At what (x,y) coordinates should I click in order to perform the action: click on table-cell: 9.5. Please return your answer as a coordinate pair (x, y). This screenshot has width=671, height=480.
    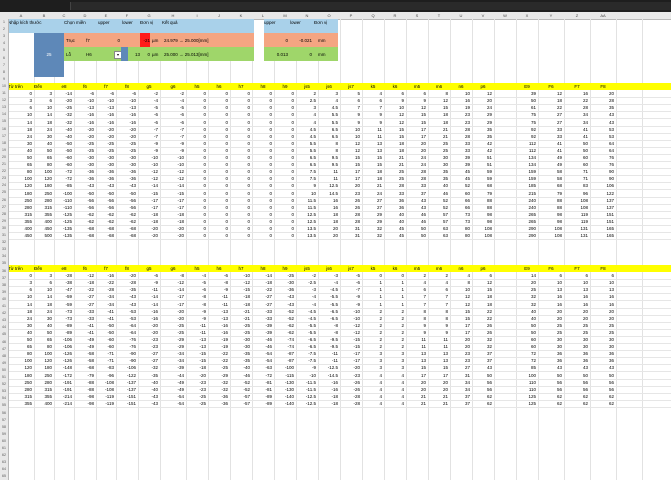
    Looking at the image, I should click on (328, 164).